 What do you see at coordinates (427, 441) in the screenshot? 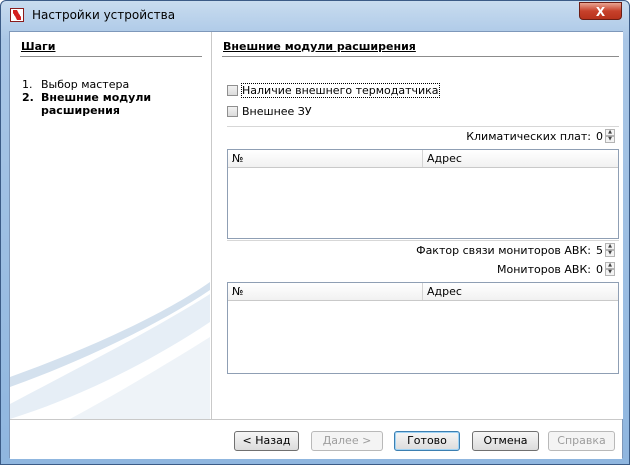
I see `finish-button: Готово` at bounding box center [427, 441].